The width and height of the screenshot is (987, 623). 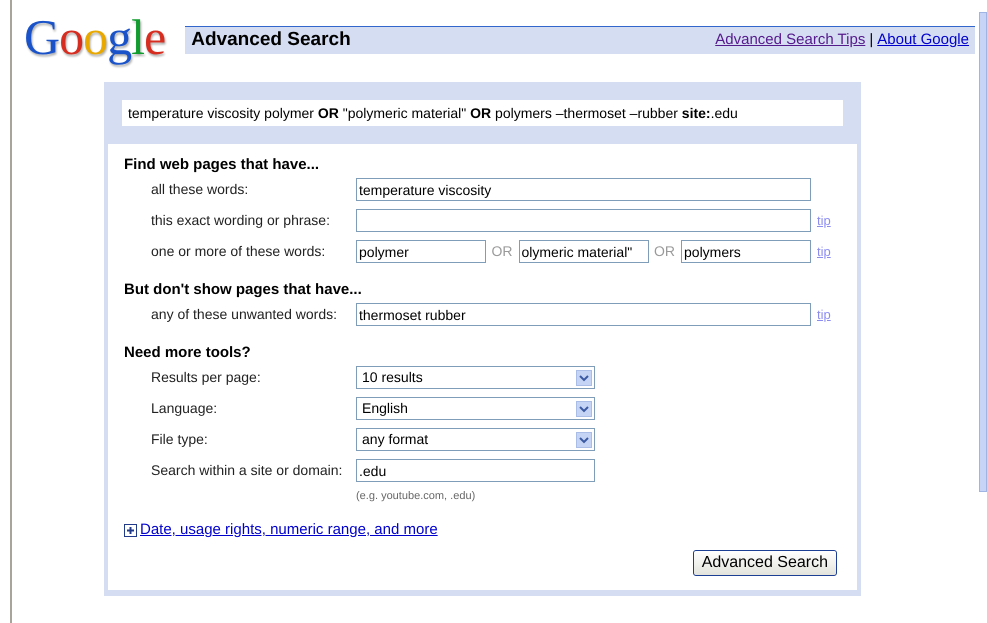 I want to click on page-title: Advanced Search, so click(x=271, y=40).